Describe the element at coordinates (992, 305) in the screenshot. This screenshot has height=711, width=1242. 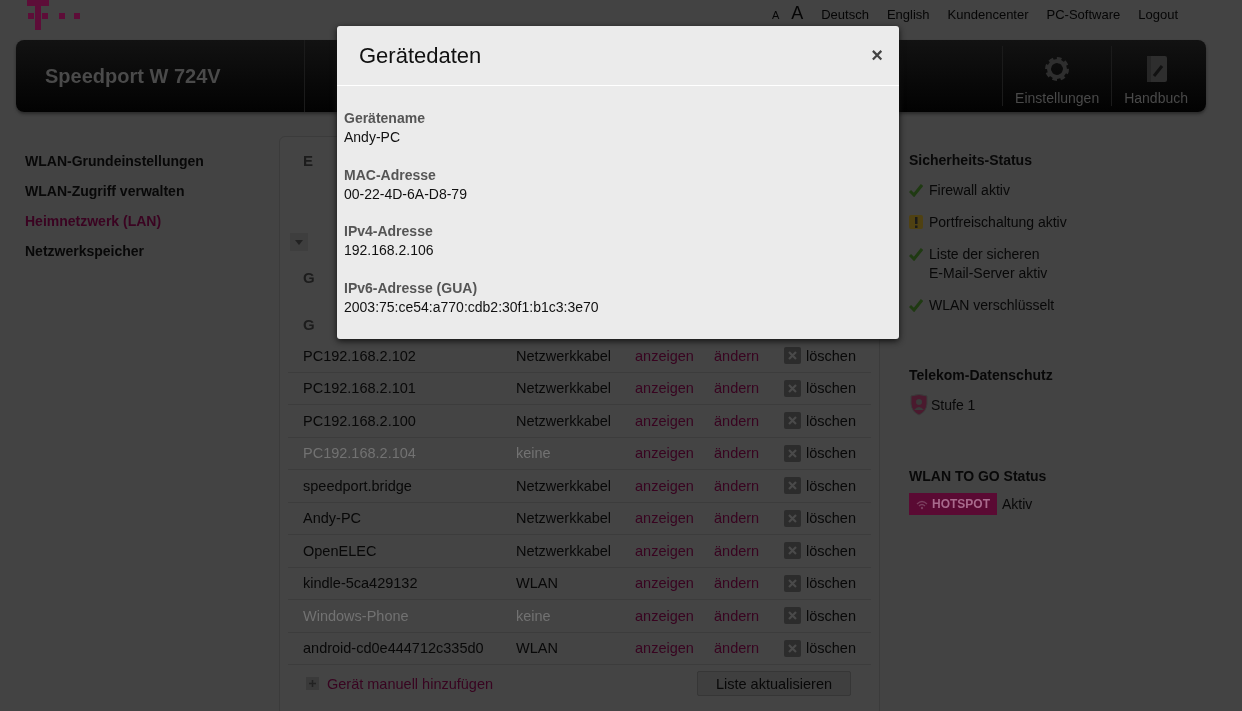
I see `status-text: WLAN verschlüsselt` at that location.